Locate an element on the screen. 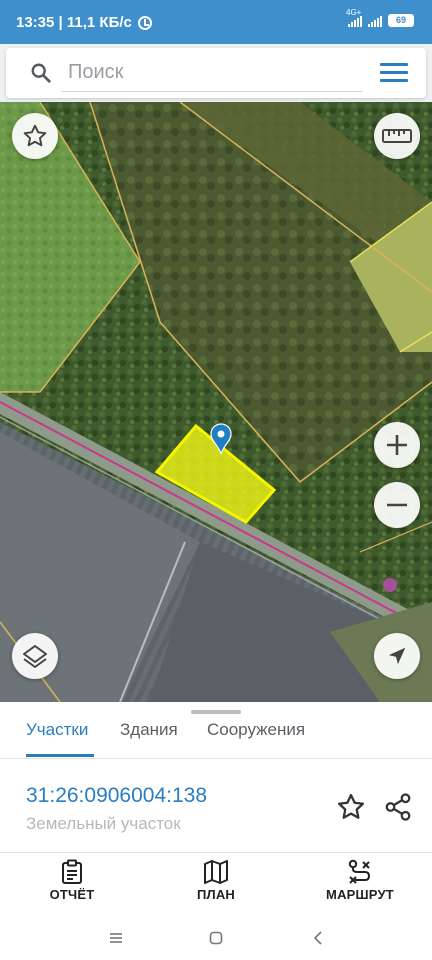 Image resolution: width=432 pixels, height=960 pixels. home-icon is located at coordinates (216, 938).